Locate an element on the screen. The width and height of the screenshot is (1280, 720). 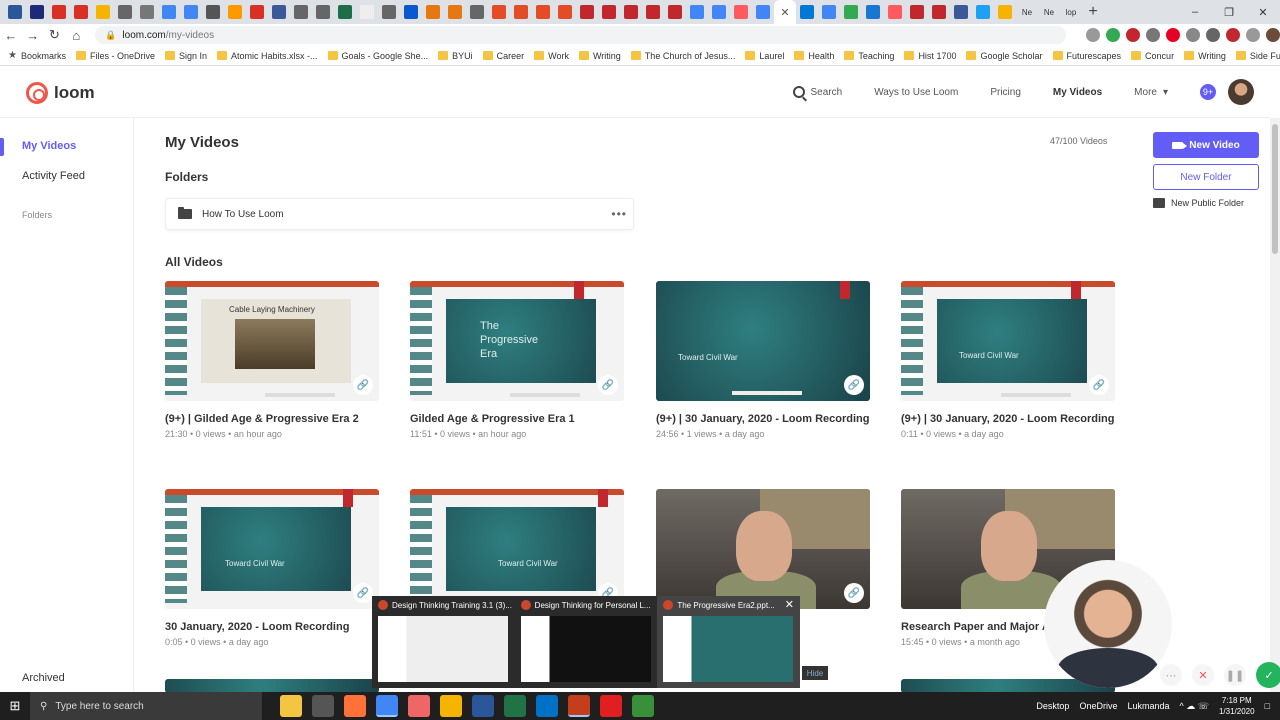
excel-icon is located at coordinates (515, 706).